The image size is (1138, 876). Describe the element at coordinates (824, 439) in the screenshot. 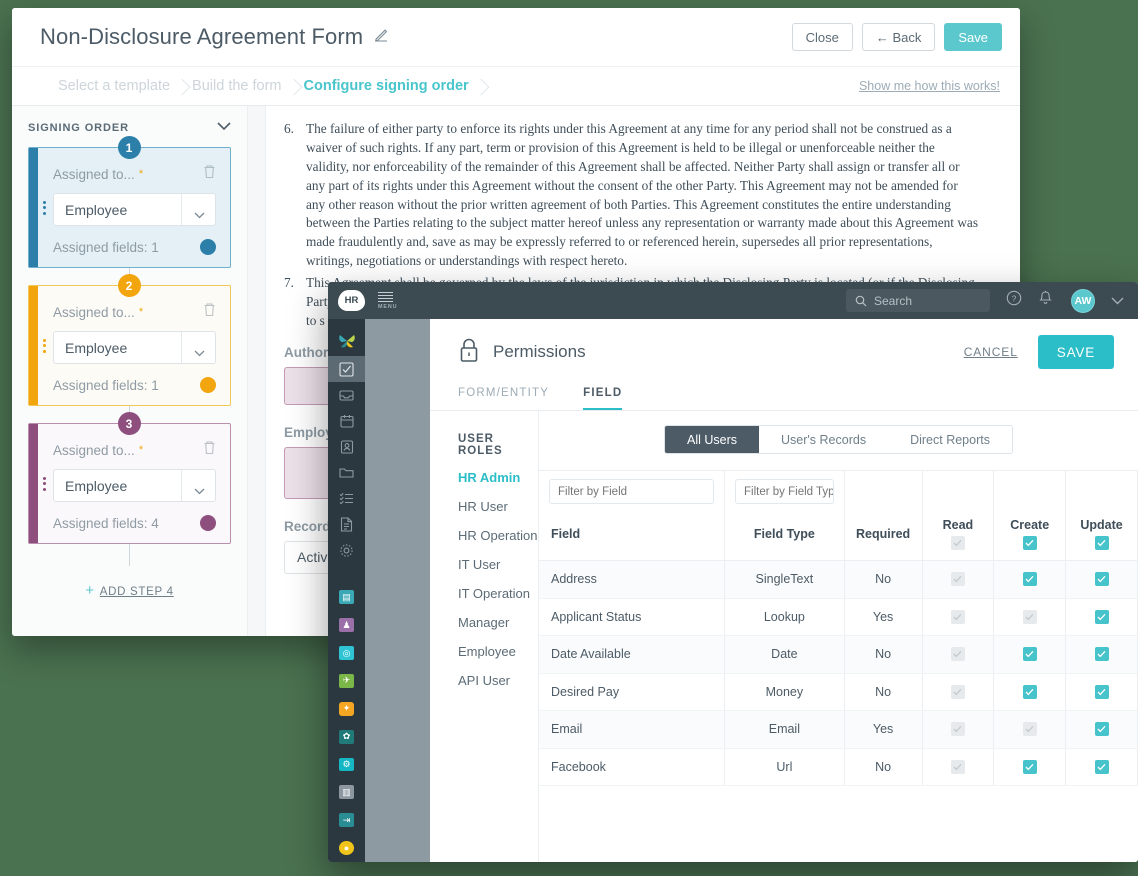

I see `scope-users-records: User's Records` at that location.